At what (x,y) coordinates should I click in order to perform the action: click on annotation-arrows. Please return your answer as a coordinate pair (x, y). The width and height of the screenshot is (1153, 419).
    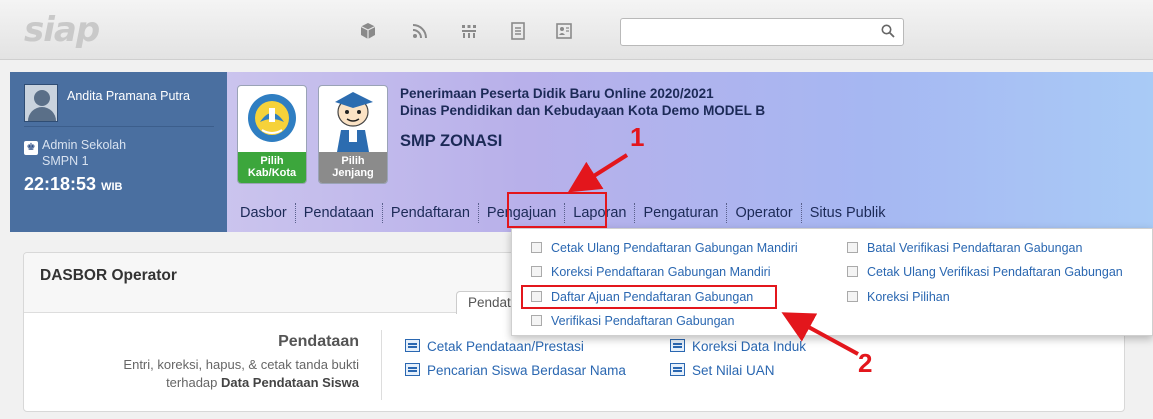
    Looking at the image, I should click on (713, 254).